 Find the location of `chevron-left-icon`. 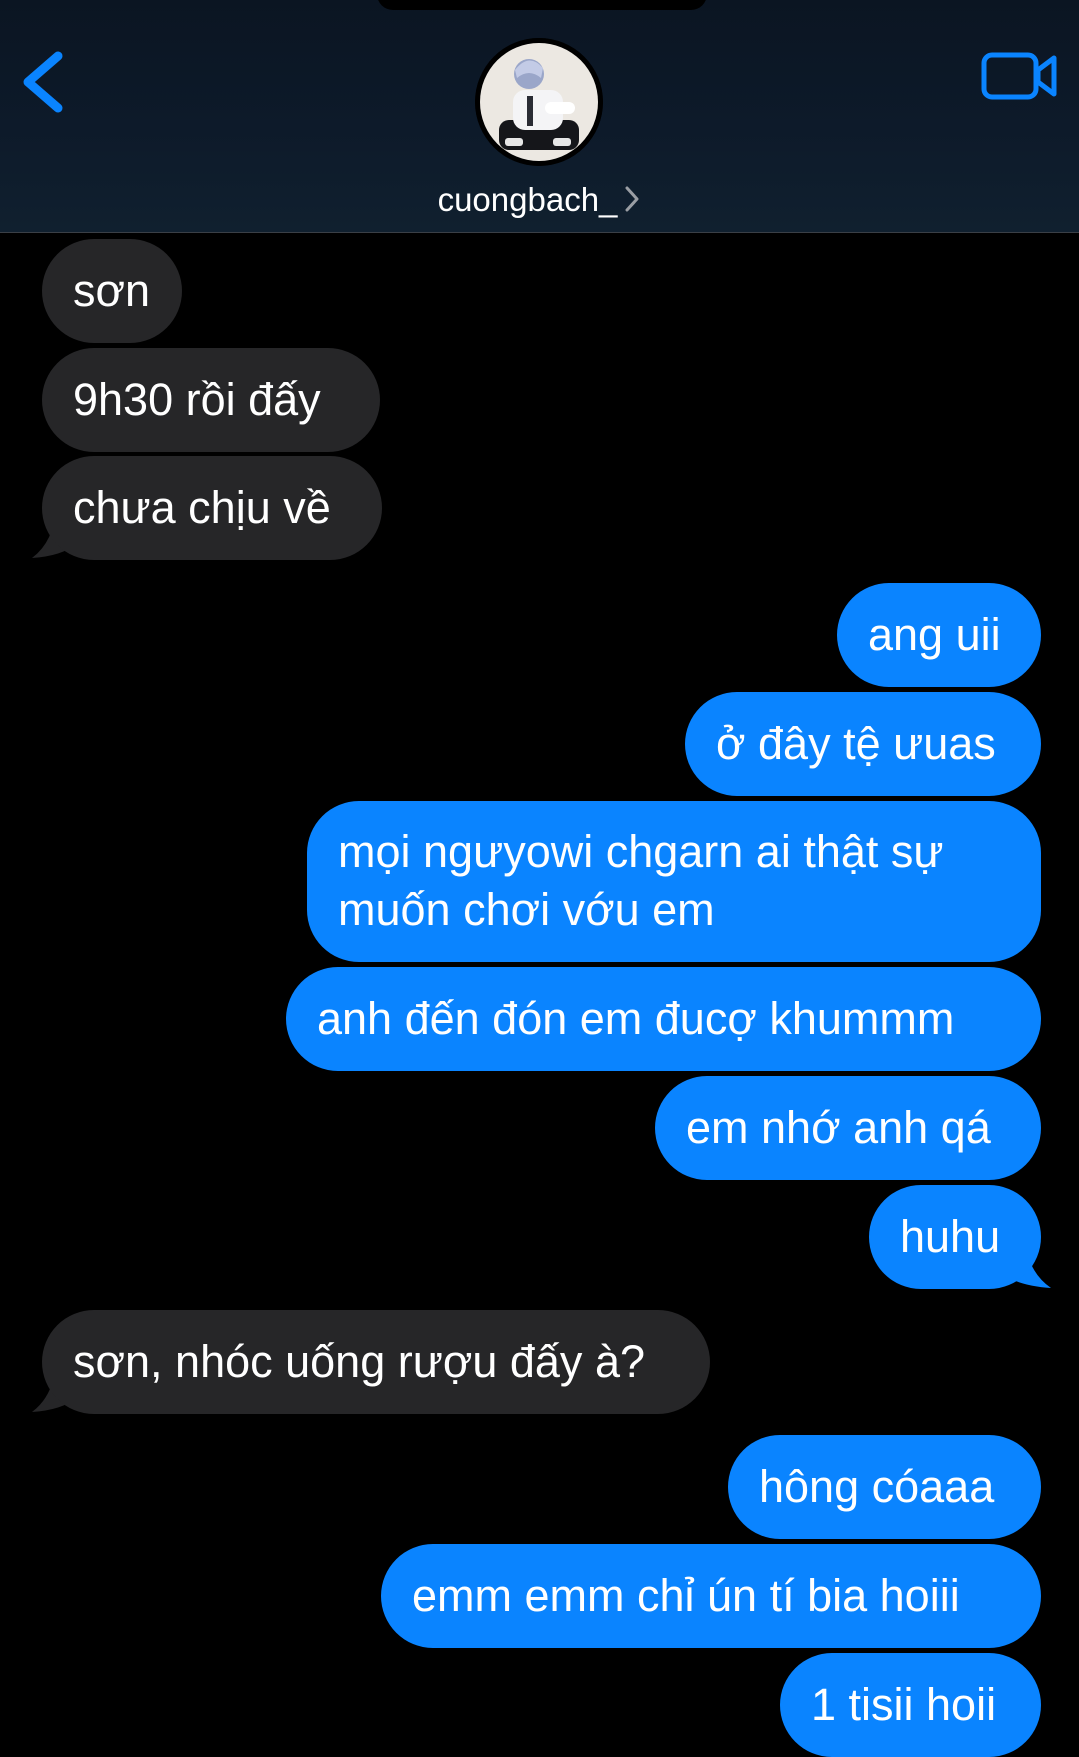

chevron-left-icon is located at coordinates (43, 82).